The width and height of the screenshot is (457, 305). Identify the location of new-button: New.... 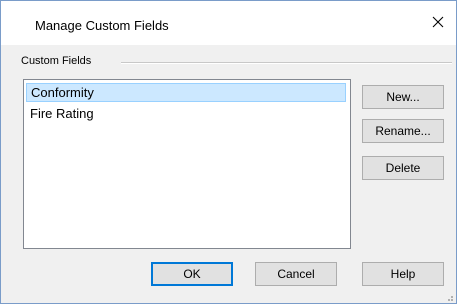
(403, 97).